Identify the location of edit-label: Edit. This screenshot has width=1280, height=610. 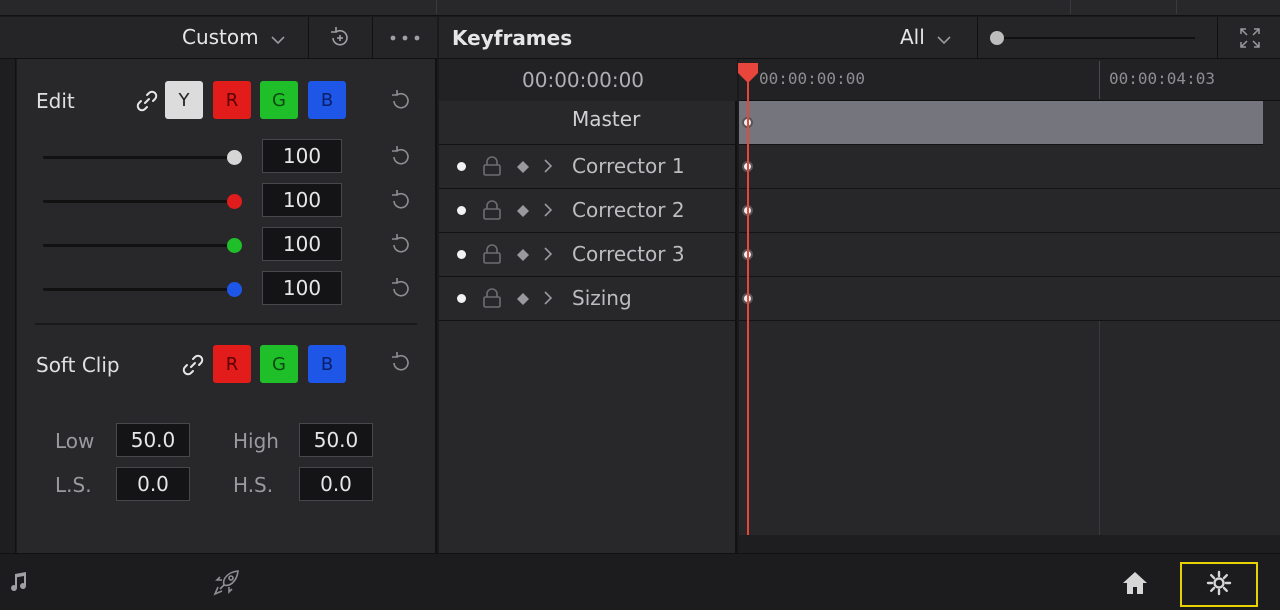
(55, 101).